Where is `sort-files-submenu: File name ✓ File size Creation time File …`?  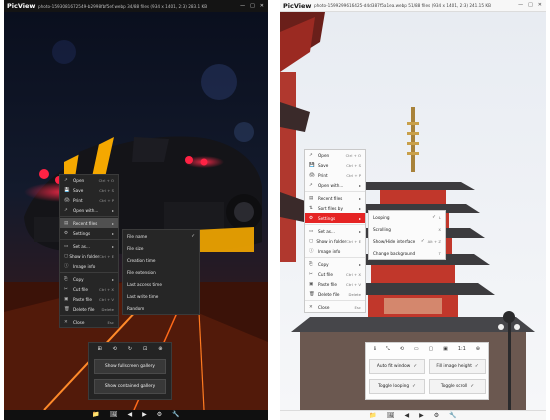
sort-files-submenu: File name ✓ File size Creation time File … is located at coordinates (161, 272).